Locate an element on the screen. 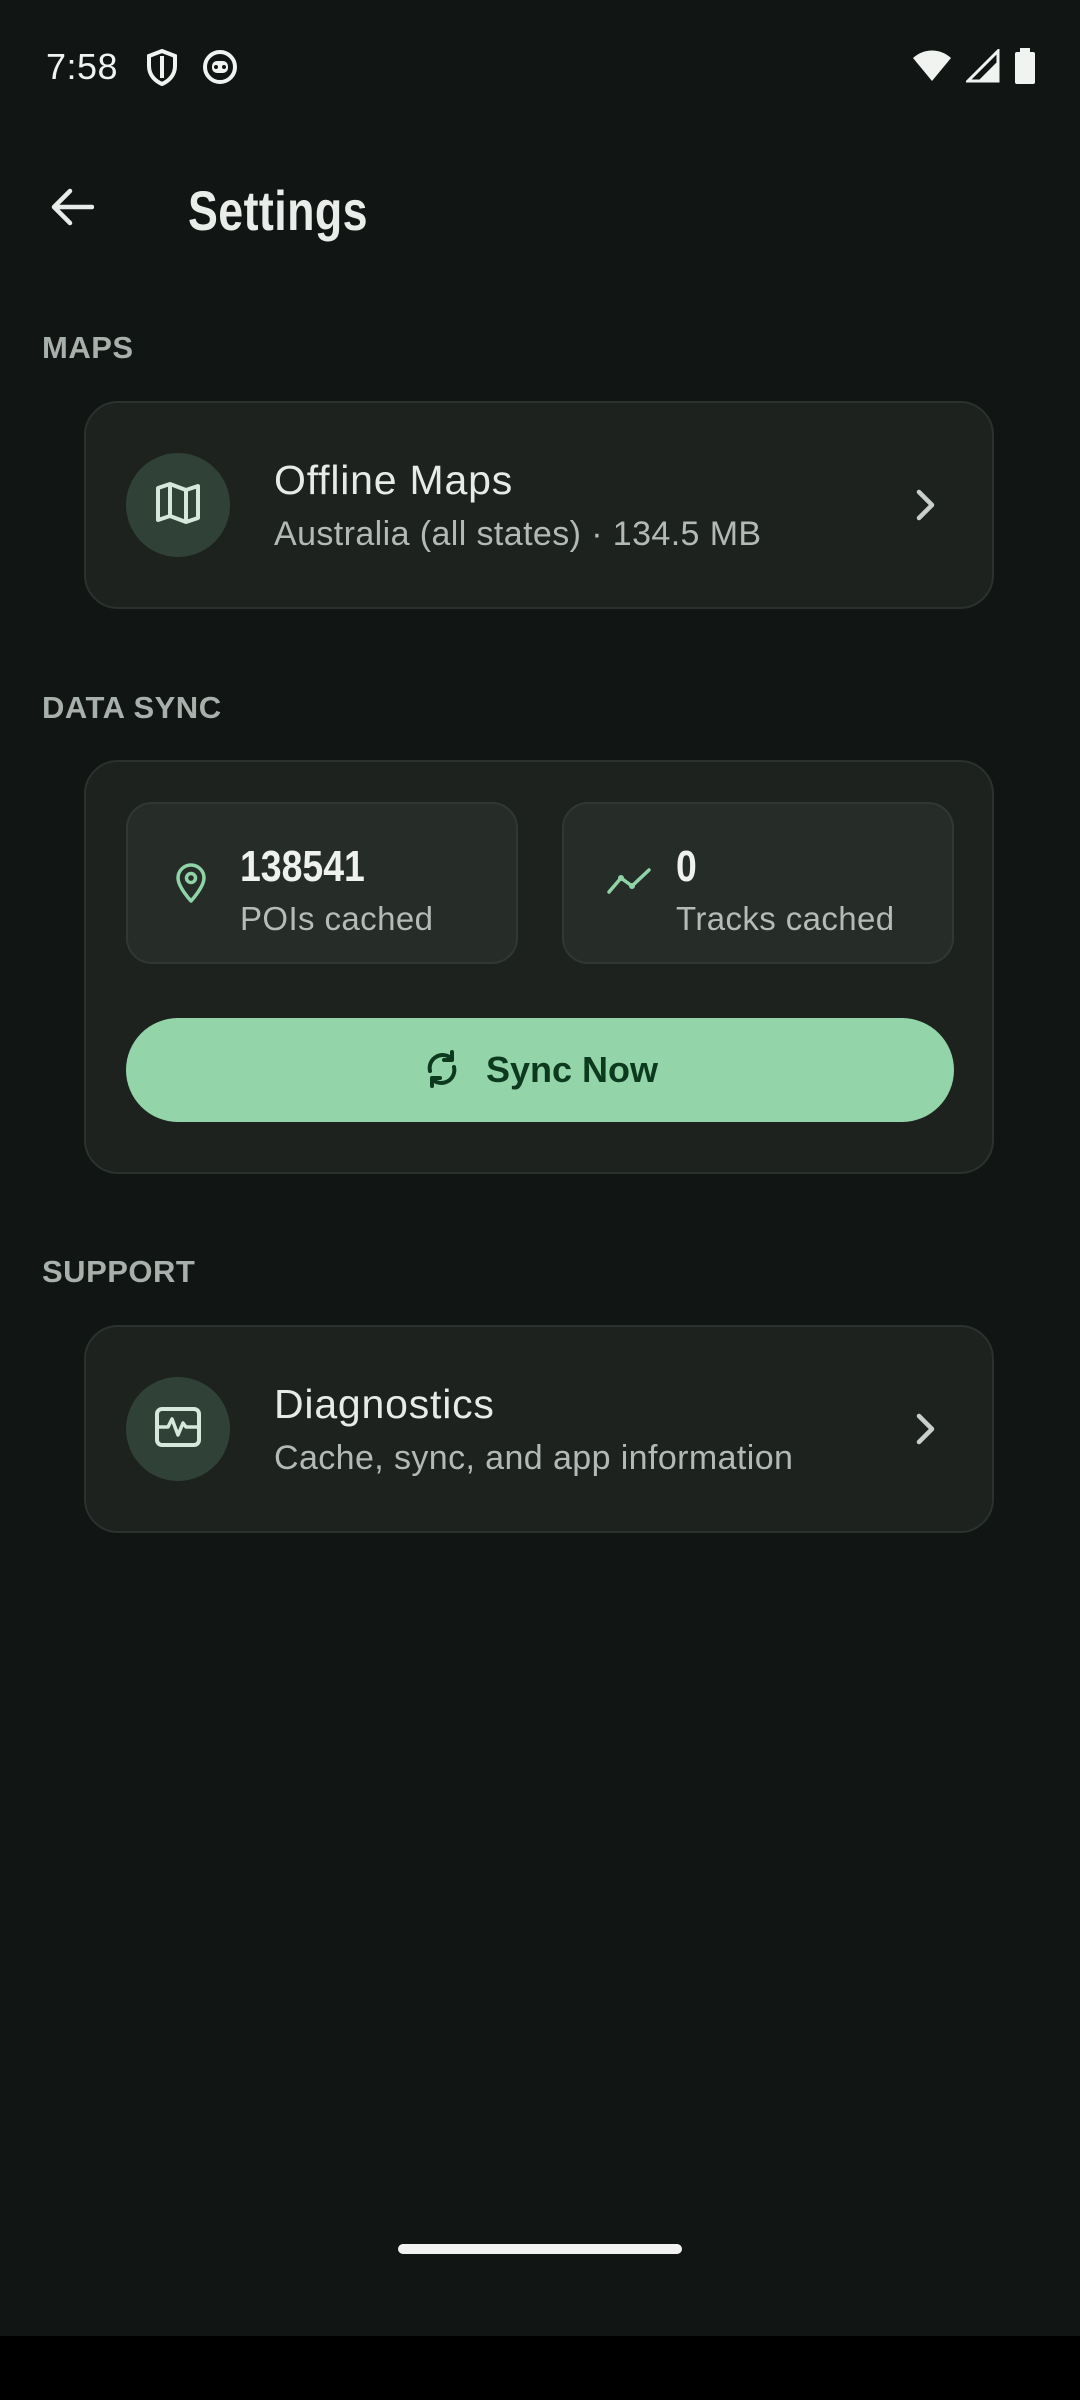 Image resolution: width=1080 pixels, height=2400 pixels. map-icon is located at coordinates (178, 505).